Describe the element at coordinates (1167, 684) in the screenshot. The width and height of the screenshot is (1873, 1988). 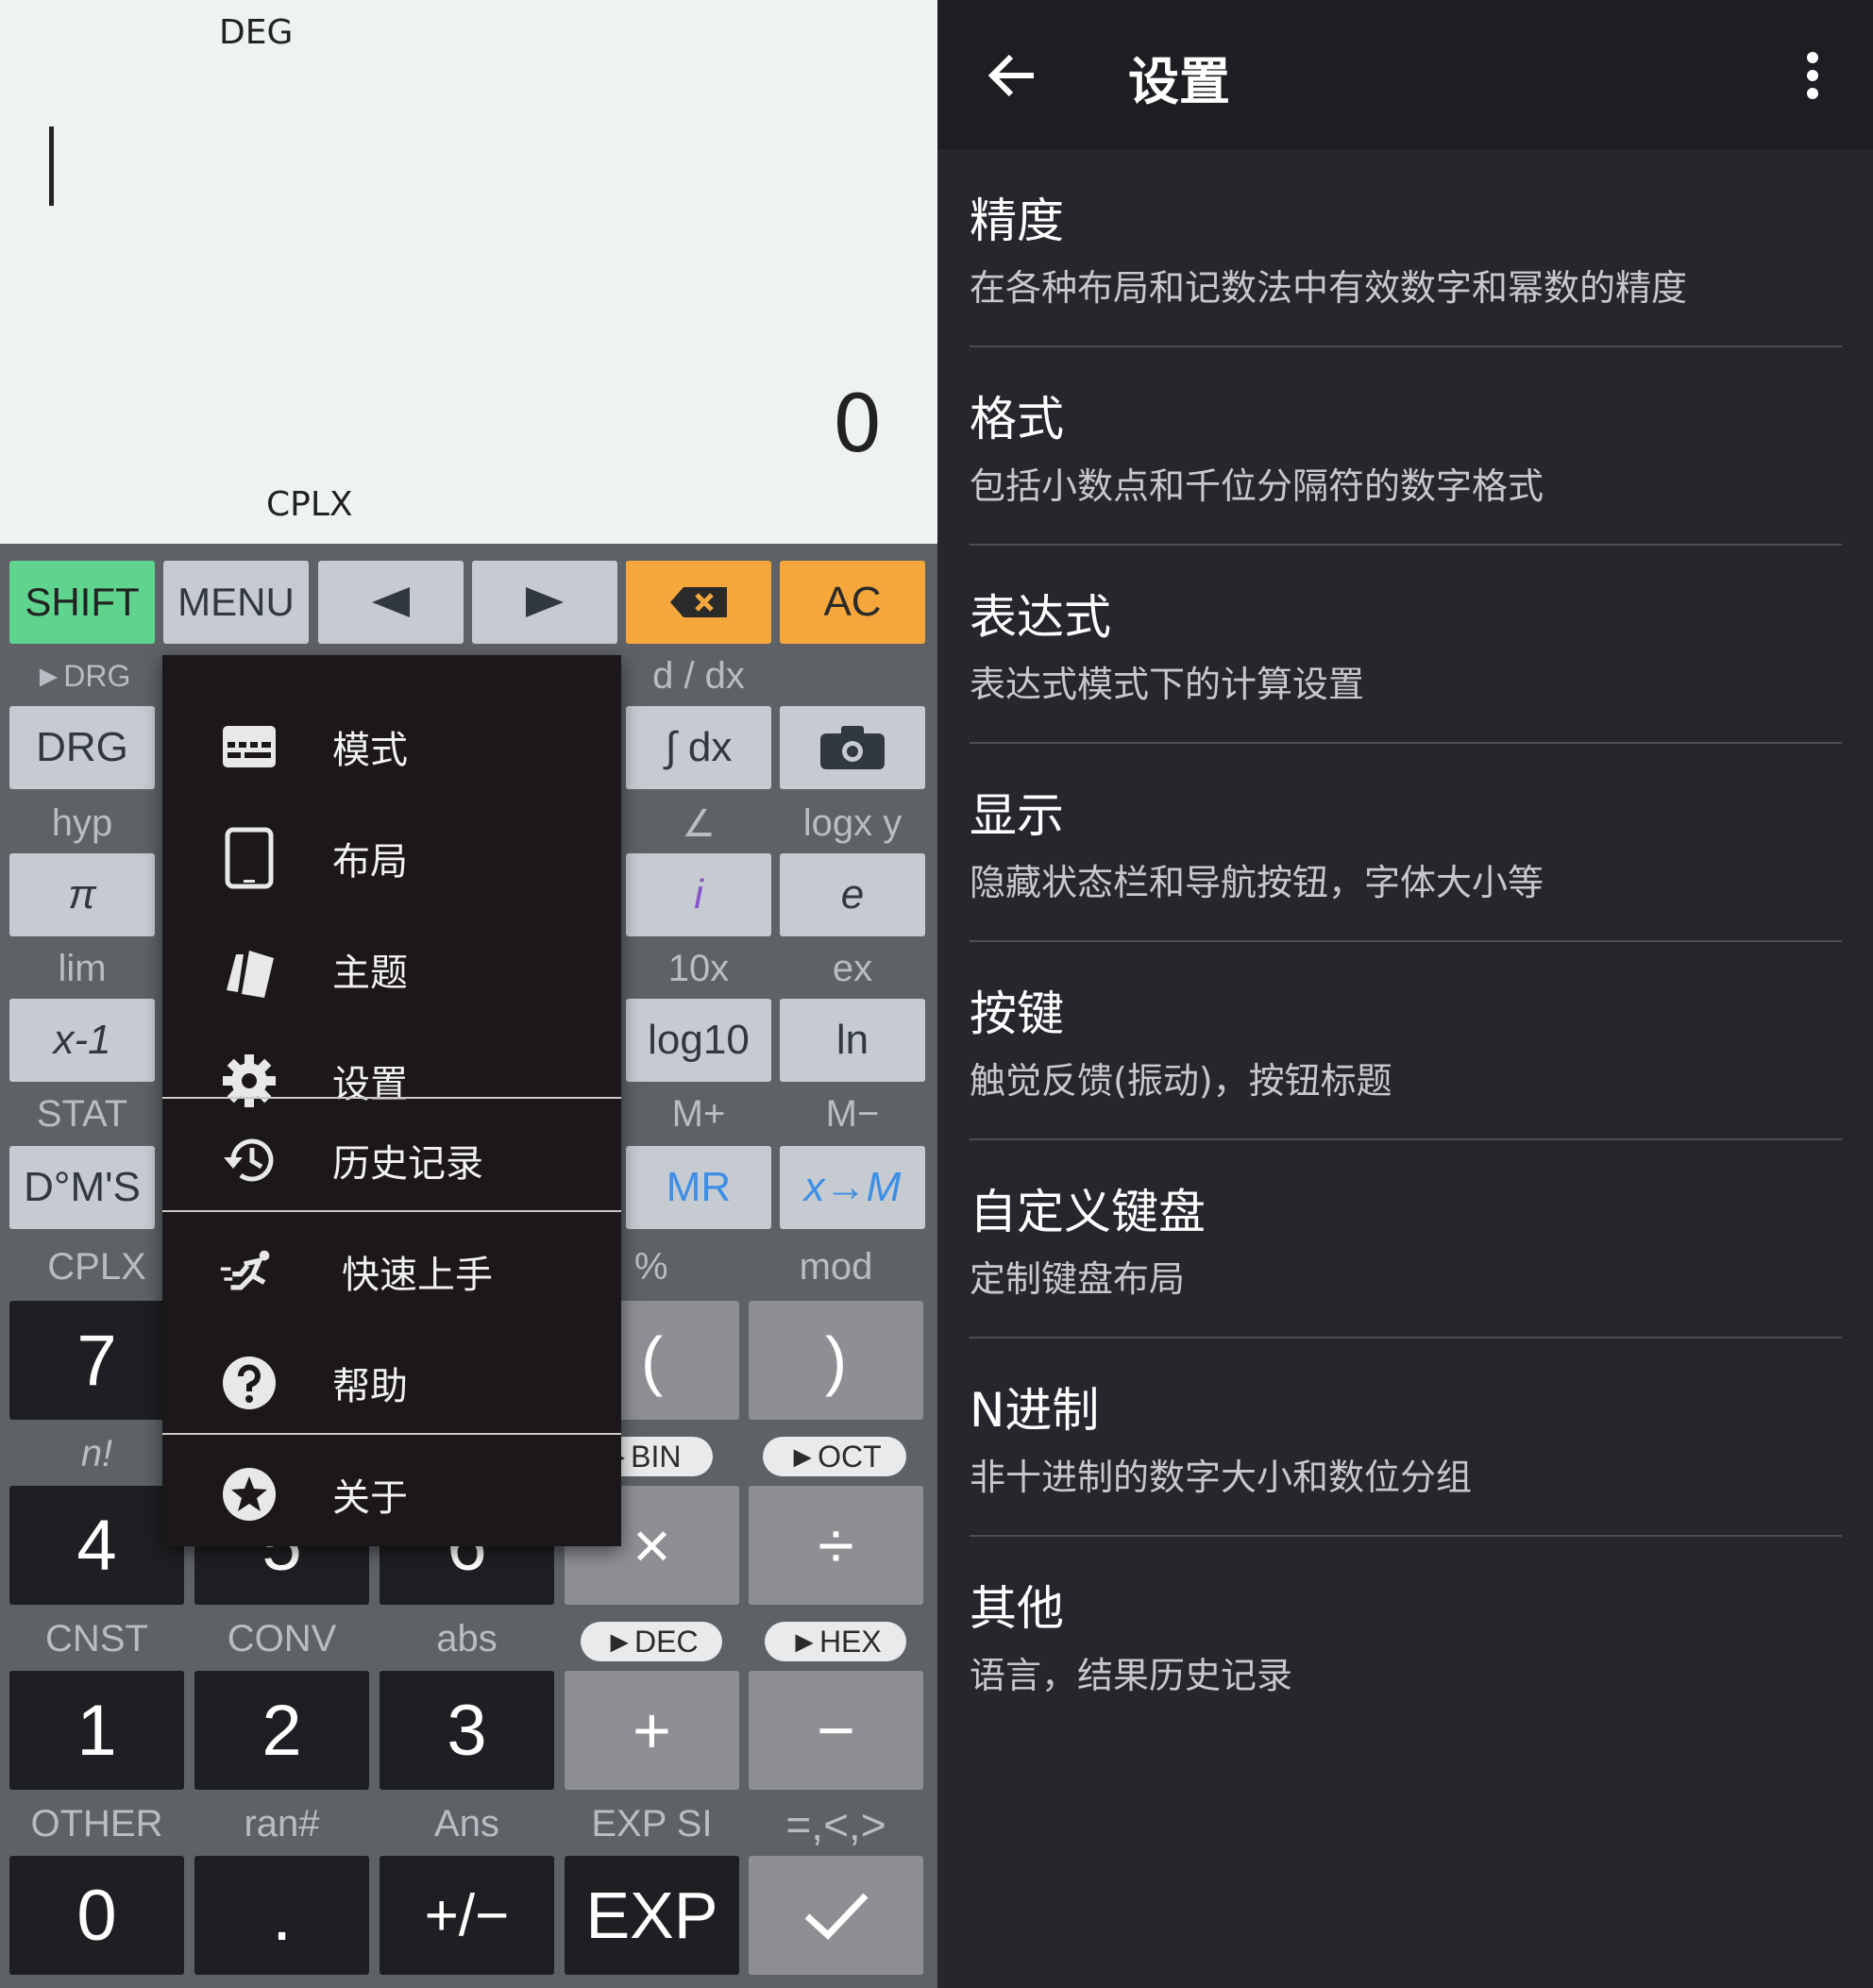
I see `settings-item-subtitle: 表达式模式下的计算设置` at that location.